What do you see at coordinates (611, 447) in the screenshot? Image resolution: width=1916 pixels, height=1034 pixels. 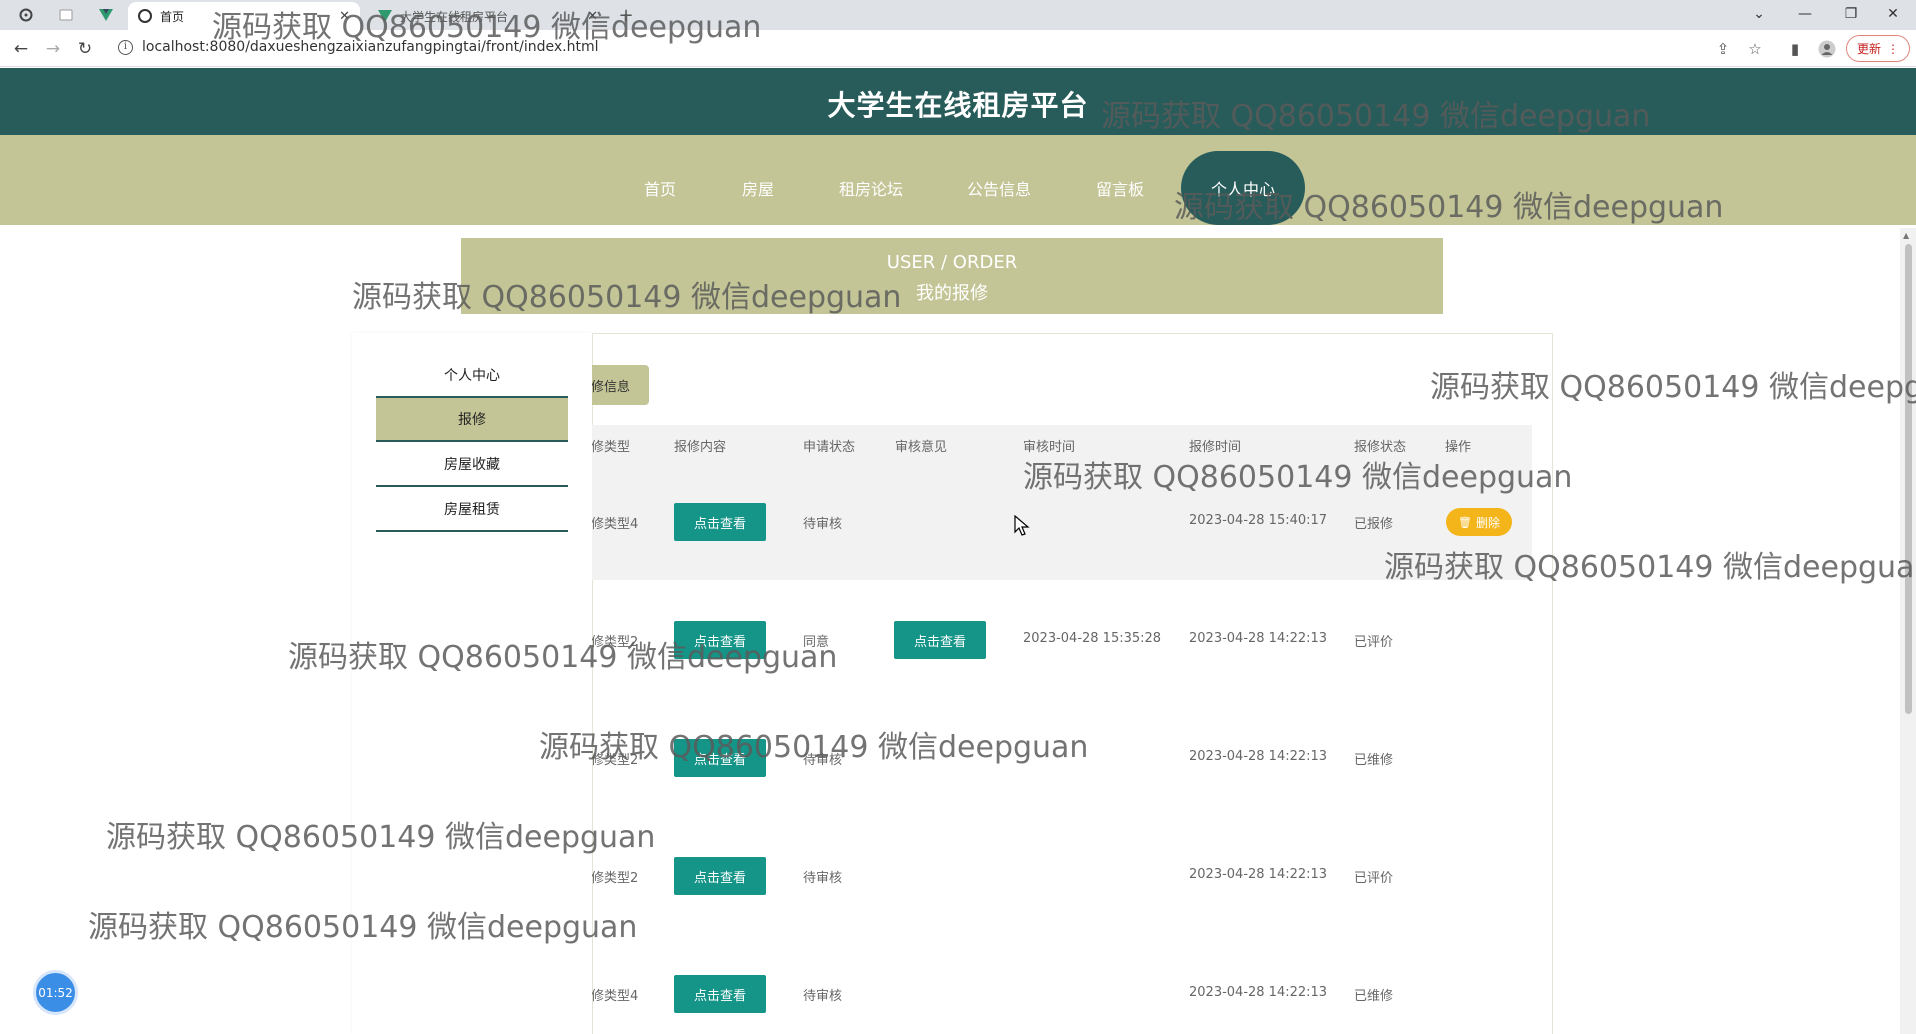 I see `col-type-label: 报修类型` at bounding box center [611, 447].